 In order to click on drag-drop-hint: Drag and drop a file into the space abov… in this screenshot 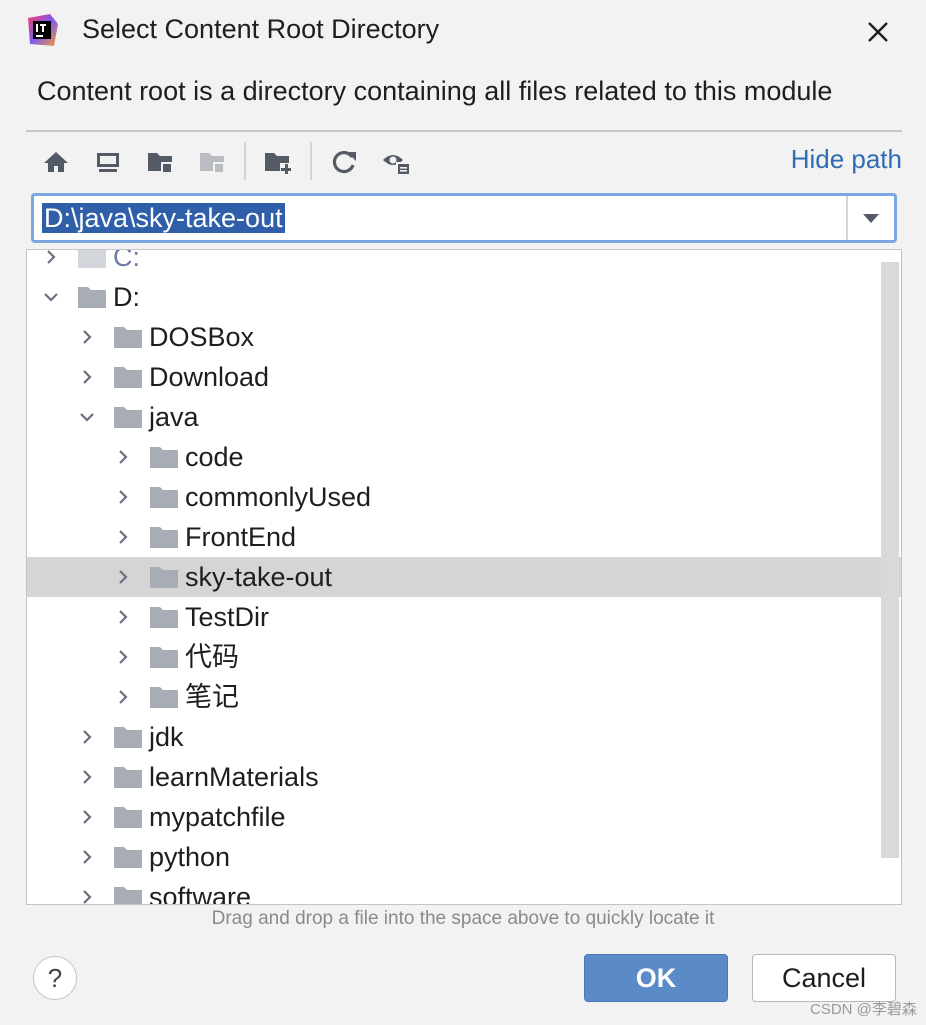, I will do `click(463, 918)`.